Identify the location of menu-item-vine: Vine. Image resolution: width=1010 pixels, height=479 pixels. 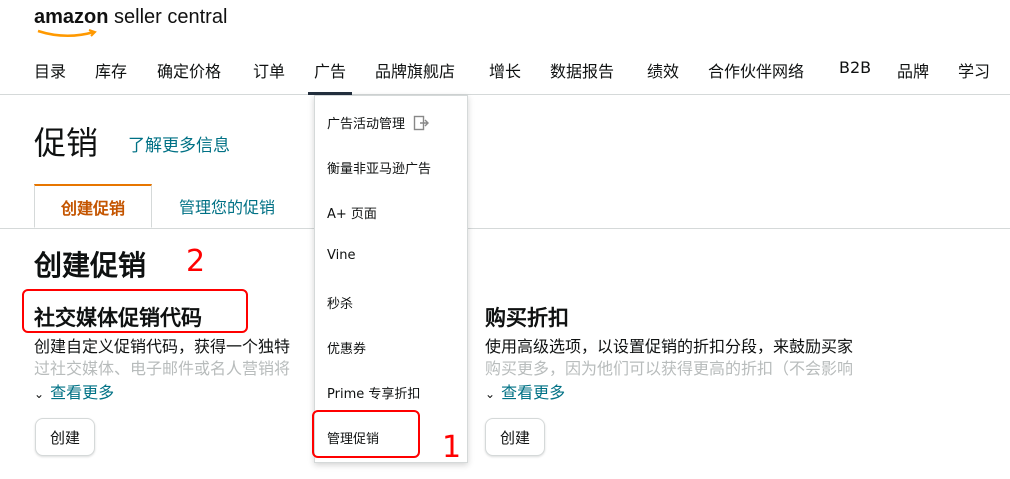
(341, 255).